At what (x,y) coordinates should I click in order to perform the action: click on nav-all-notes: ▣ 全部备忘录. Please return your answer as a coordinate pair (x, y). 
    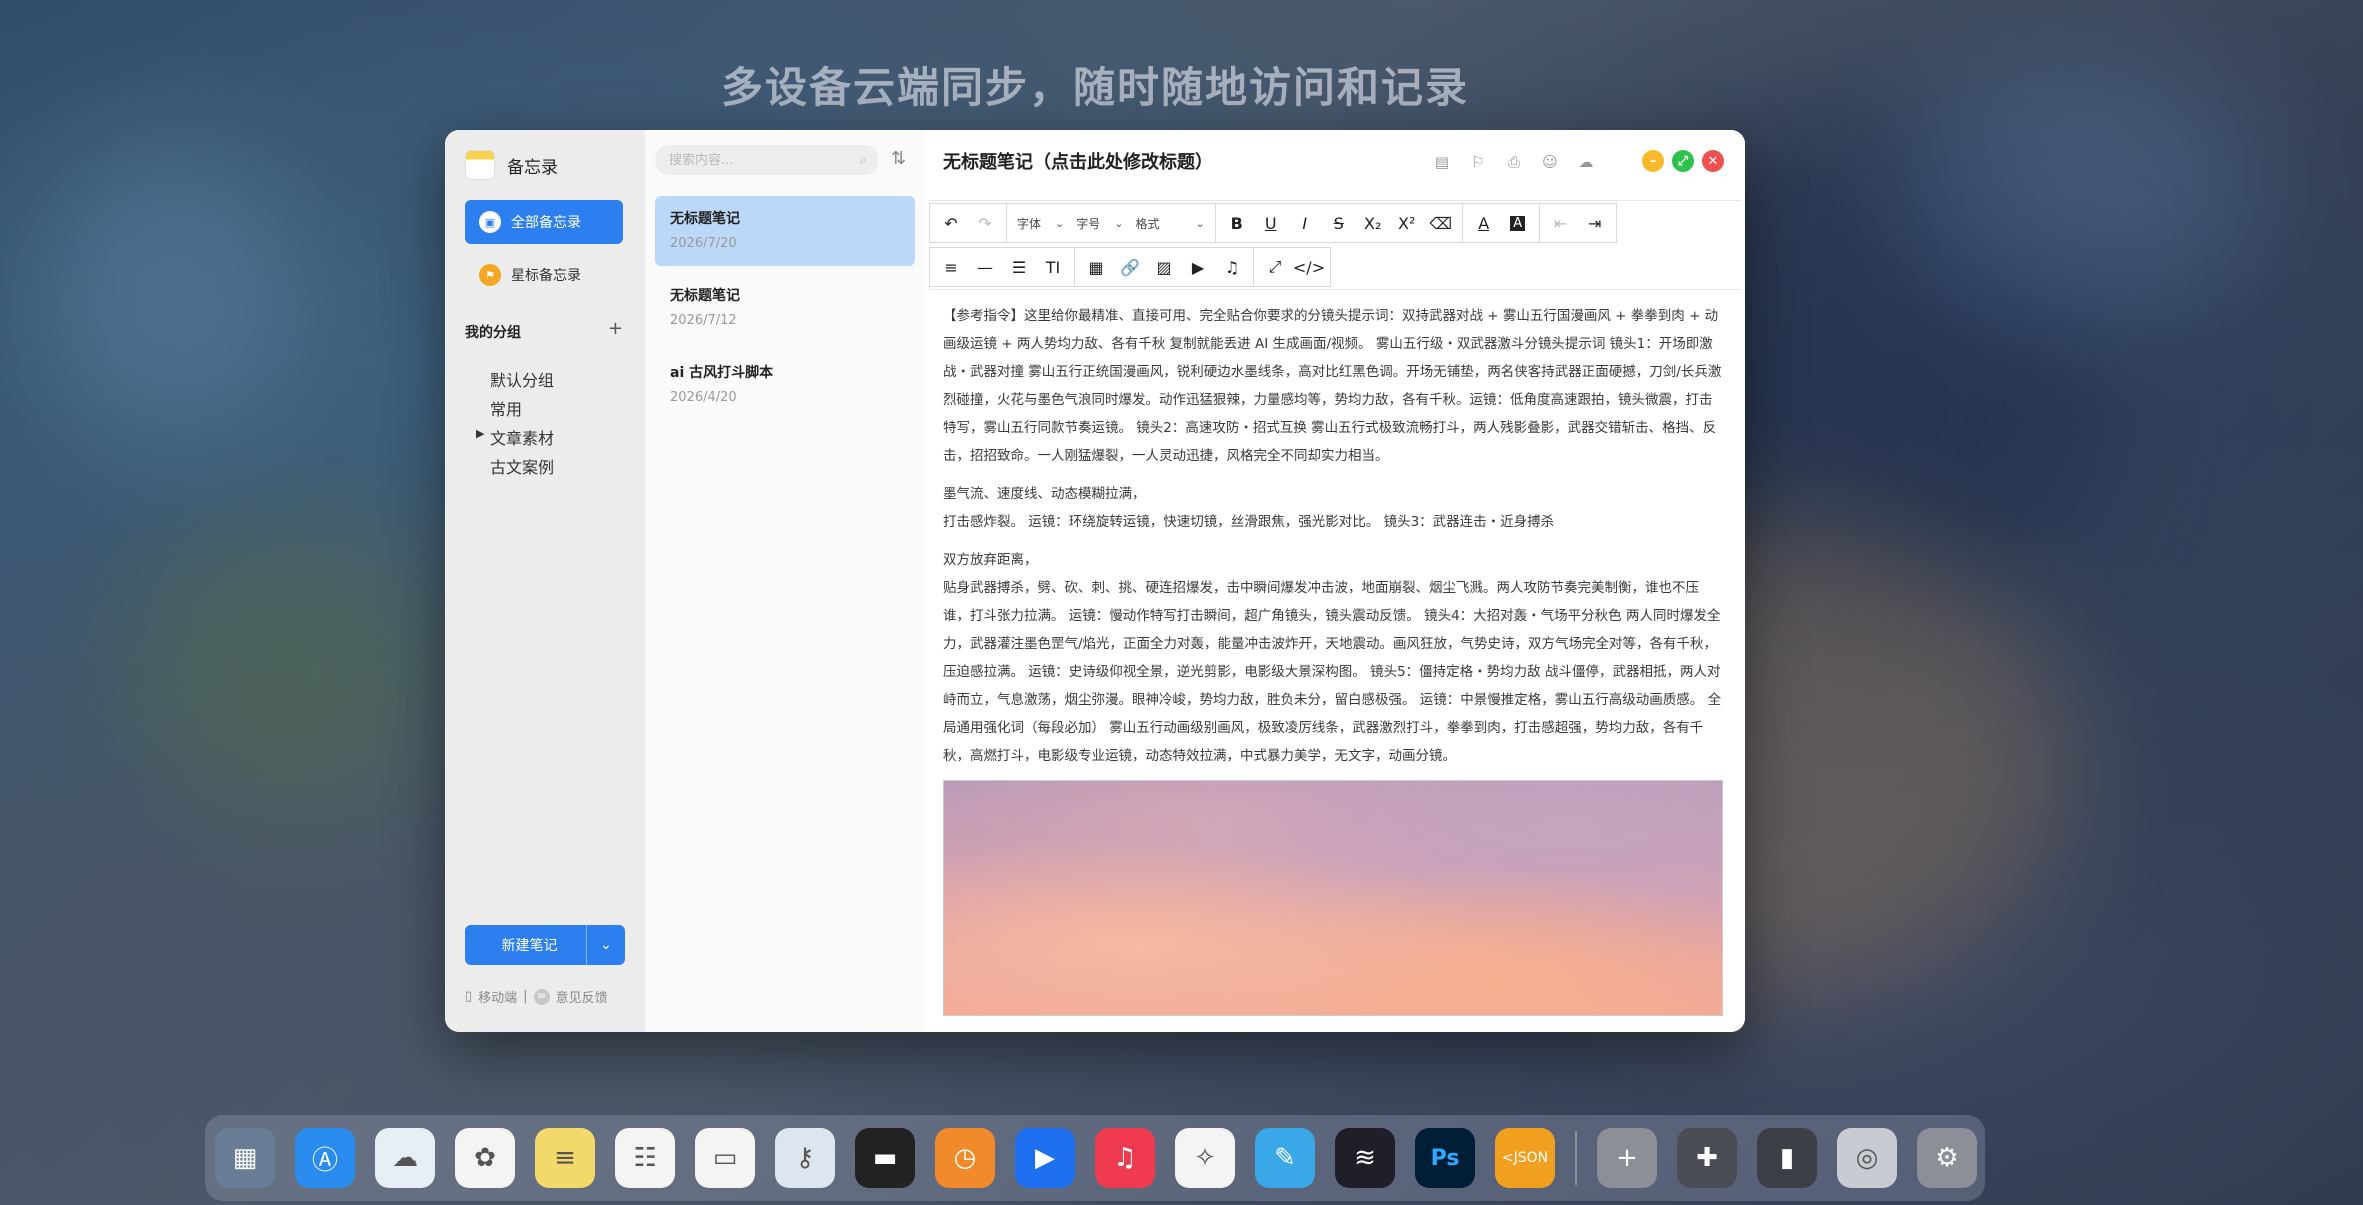
    Looking at the image, I should click on (544, 222).